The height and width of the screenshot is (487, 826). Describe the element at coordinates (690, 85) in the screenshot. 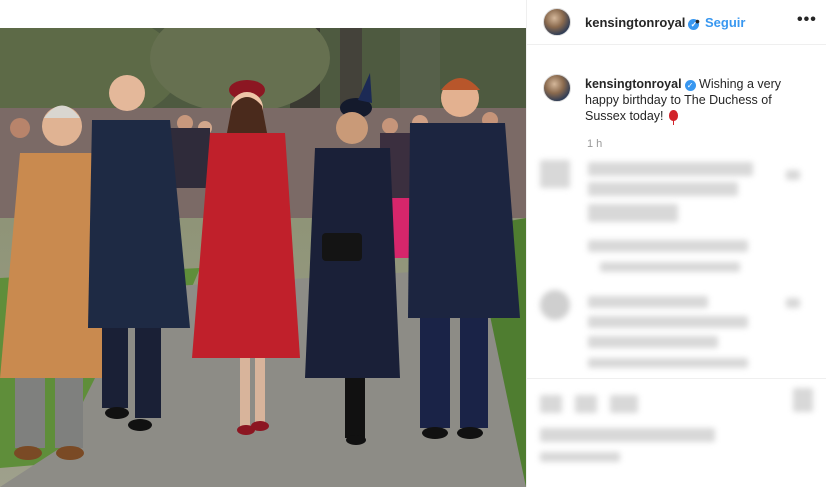

I see `caption-verified-badge-icon: ✓` at that location.